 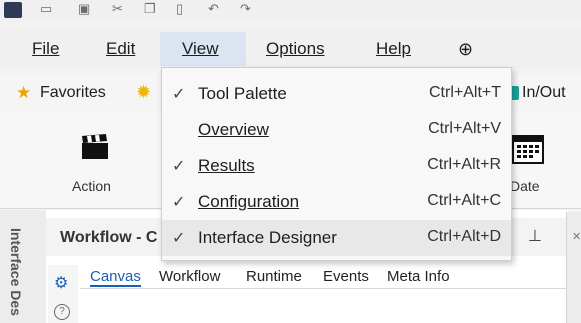 What do you see at coordinates (249, 201) in the screenshot?
I see `menu-item-label: Configuration` at bounding box center [249, 201].